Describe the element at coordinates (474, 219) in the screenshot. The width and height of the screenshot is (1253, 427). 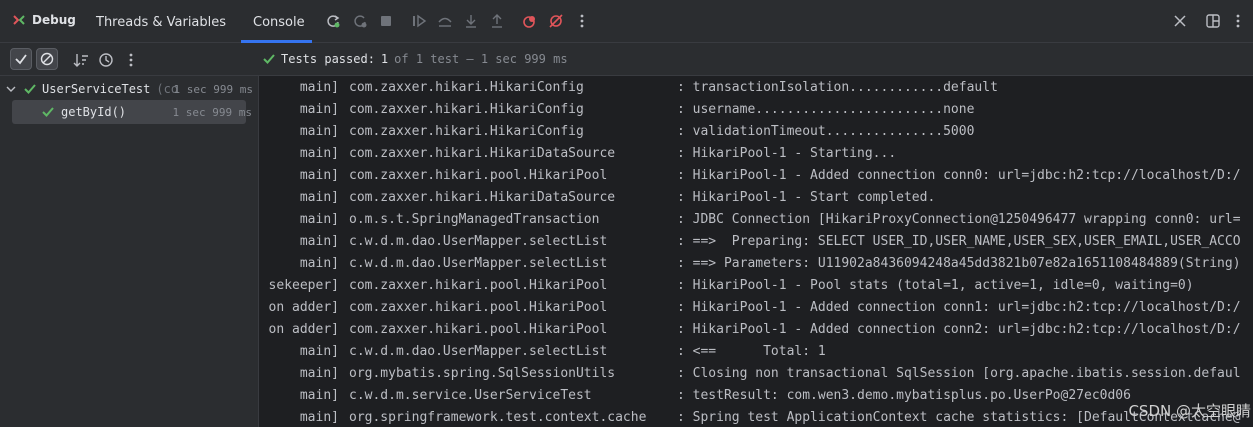
I see `console-logger: o.m.s.t.SpringManagedTransaction` at that location.